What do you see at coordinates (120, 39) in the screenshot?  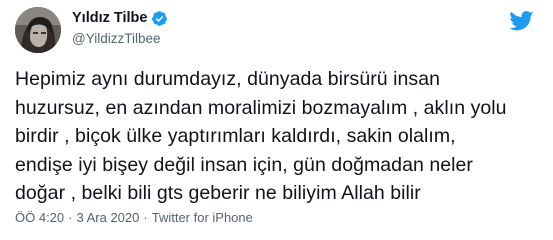 I see `user-handle: @YildizzTilbee` at bounding box center [120, 39].